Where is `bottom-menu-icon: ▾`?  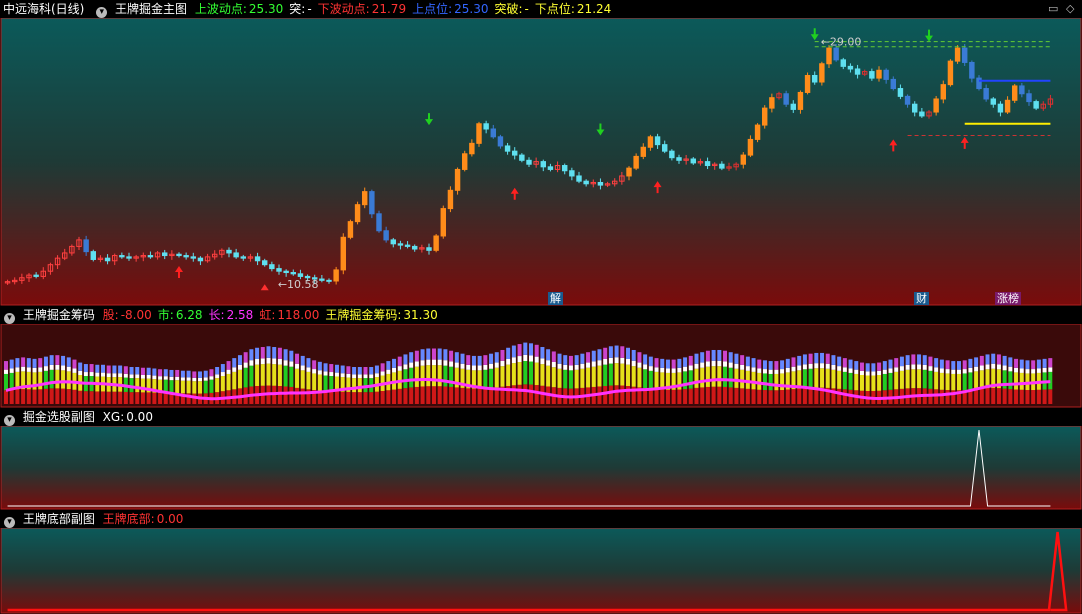
bottom-menu-icon: ▾ is located at coordinates (9, 522).